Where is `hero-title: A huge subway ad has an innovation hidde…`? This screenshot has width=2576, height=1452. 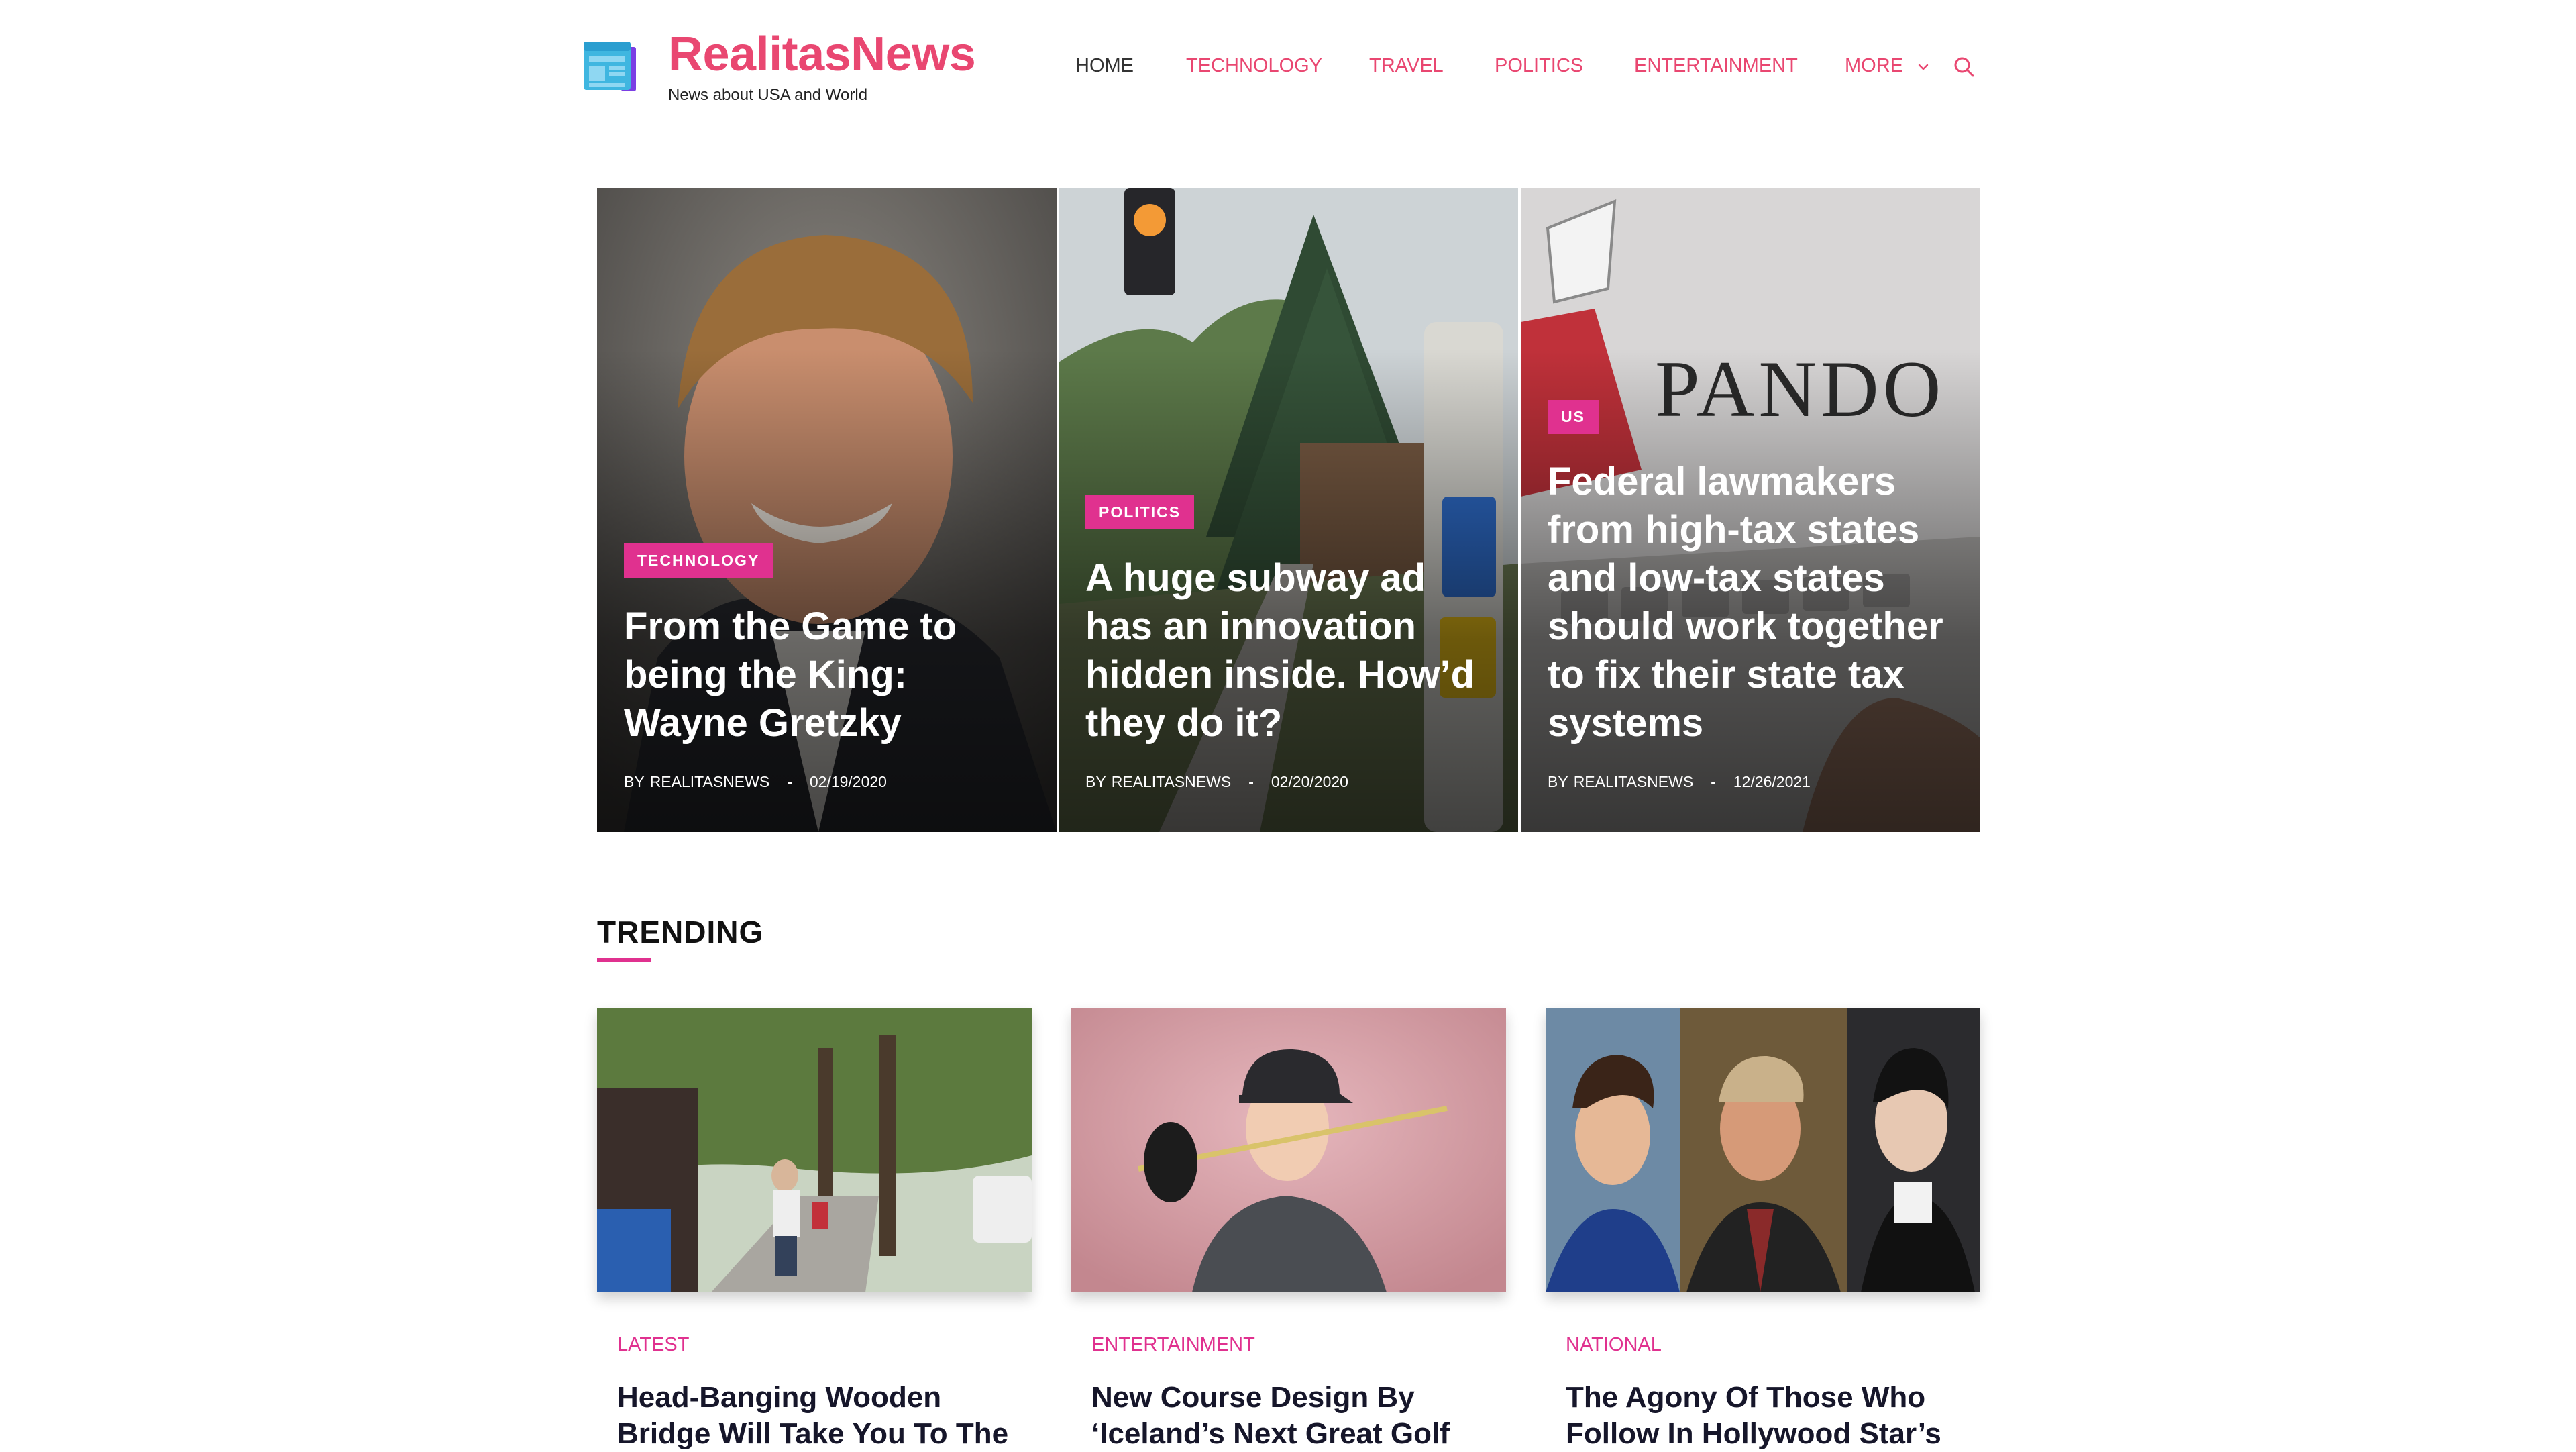
hero-title: A huge subway ad has an innovation hidde… is located at coordinates (1288, 651).